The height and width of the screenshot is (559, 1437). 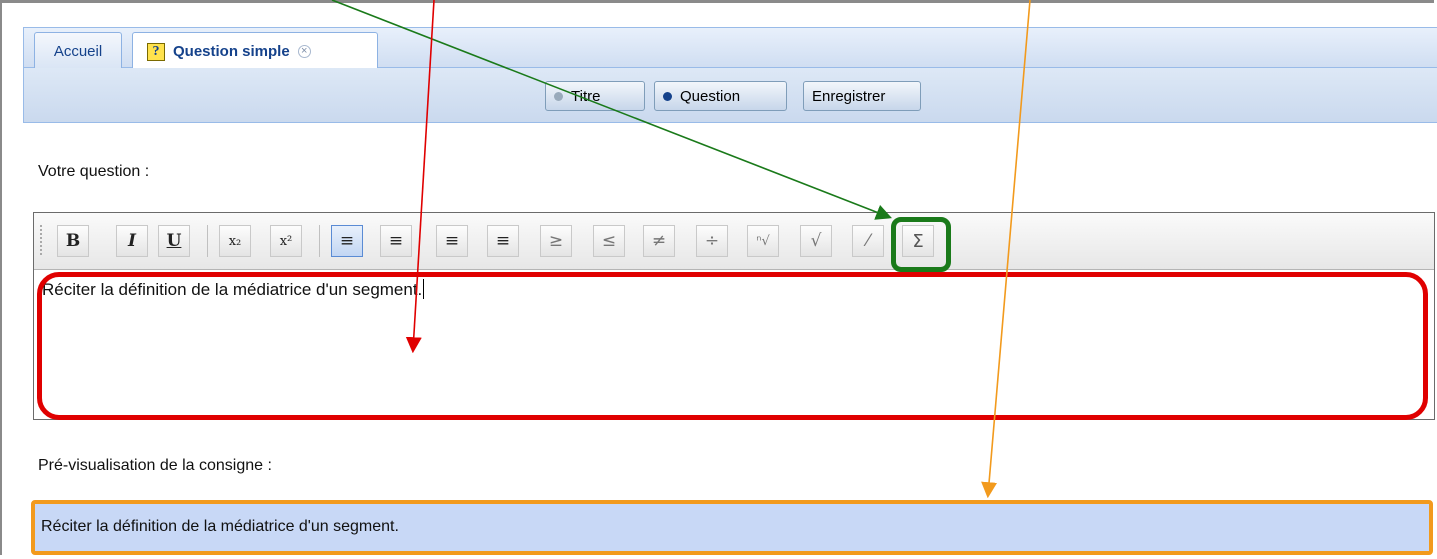 I want to click on subscript-button: x₂, so click(x=235, y=241).